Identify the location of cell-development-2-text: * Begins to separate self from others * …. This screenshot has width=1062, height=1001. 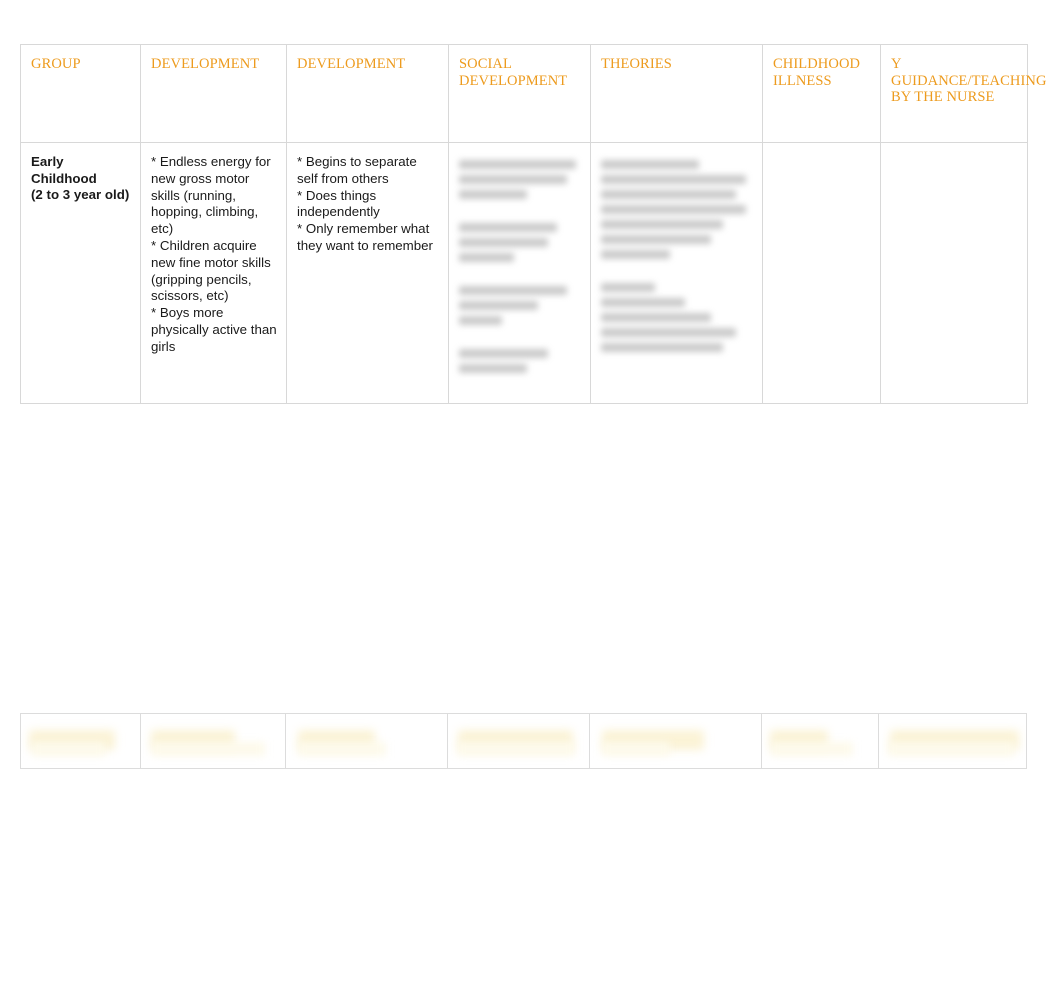
(365, 203).